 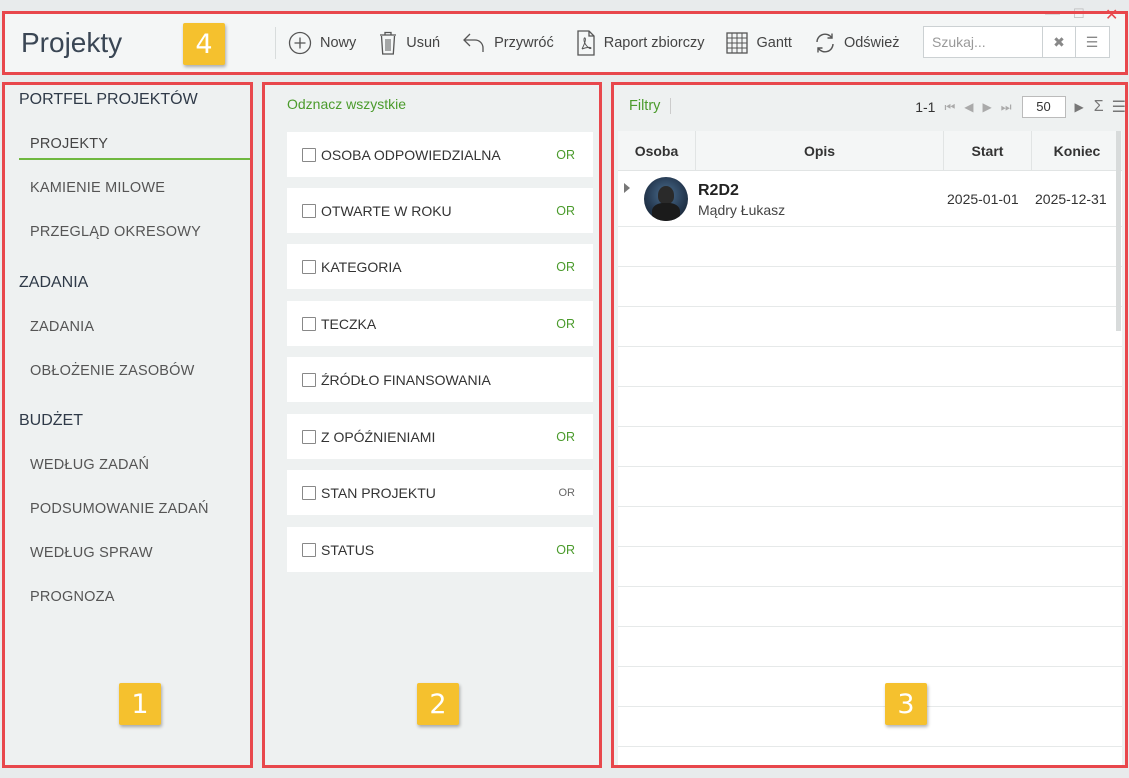 What do you see at coordinates (346, 104) in the screenshot?
I see `uncheck-all-link: Odznacz wszystkie` at bounding box center [346, 104].